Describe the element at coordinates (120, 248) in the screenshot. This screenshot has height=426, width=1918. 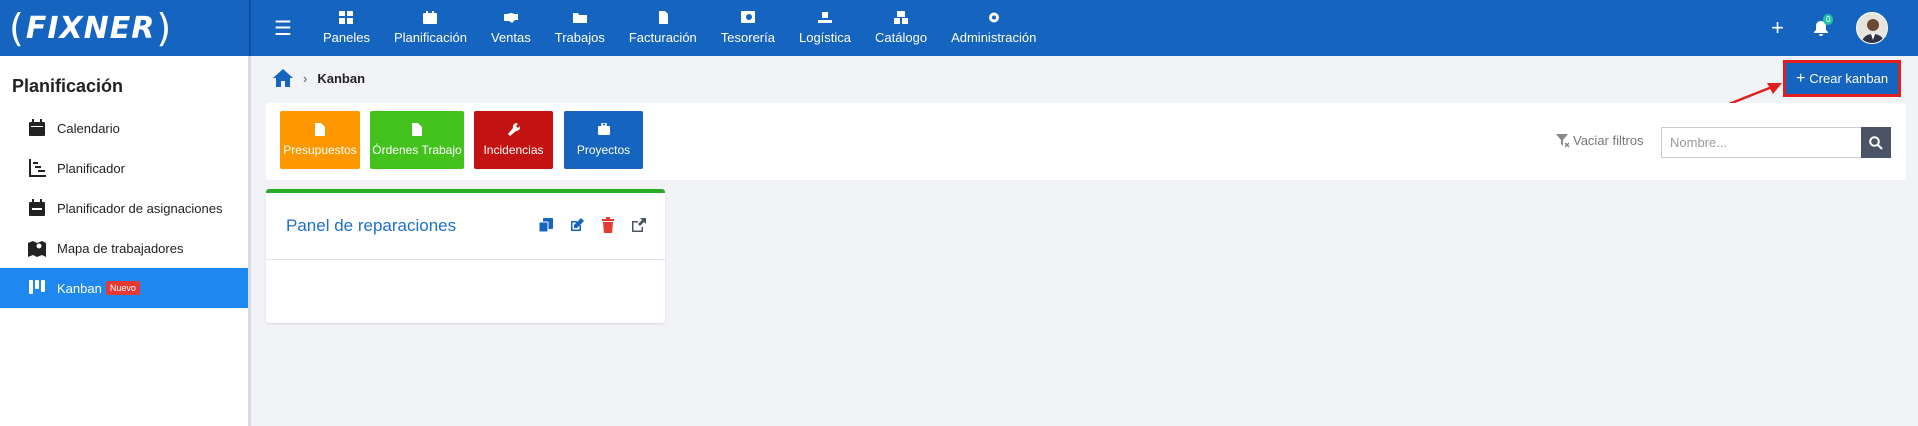
I see `sidebar-item-label: Mapa de trabajadores` at that location.